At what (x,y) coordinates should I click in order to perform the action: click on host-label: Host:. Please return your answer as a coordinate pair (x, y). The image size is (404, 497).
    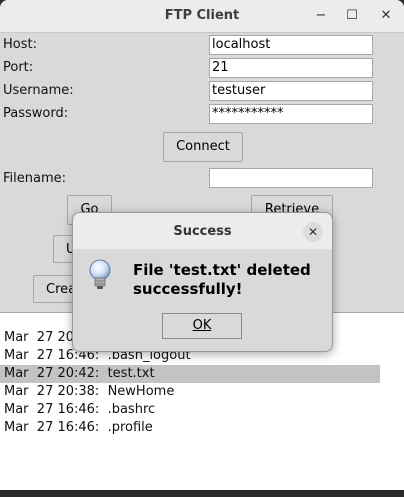
    Looking at the image, I should click on (20, 44).